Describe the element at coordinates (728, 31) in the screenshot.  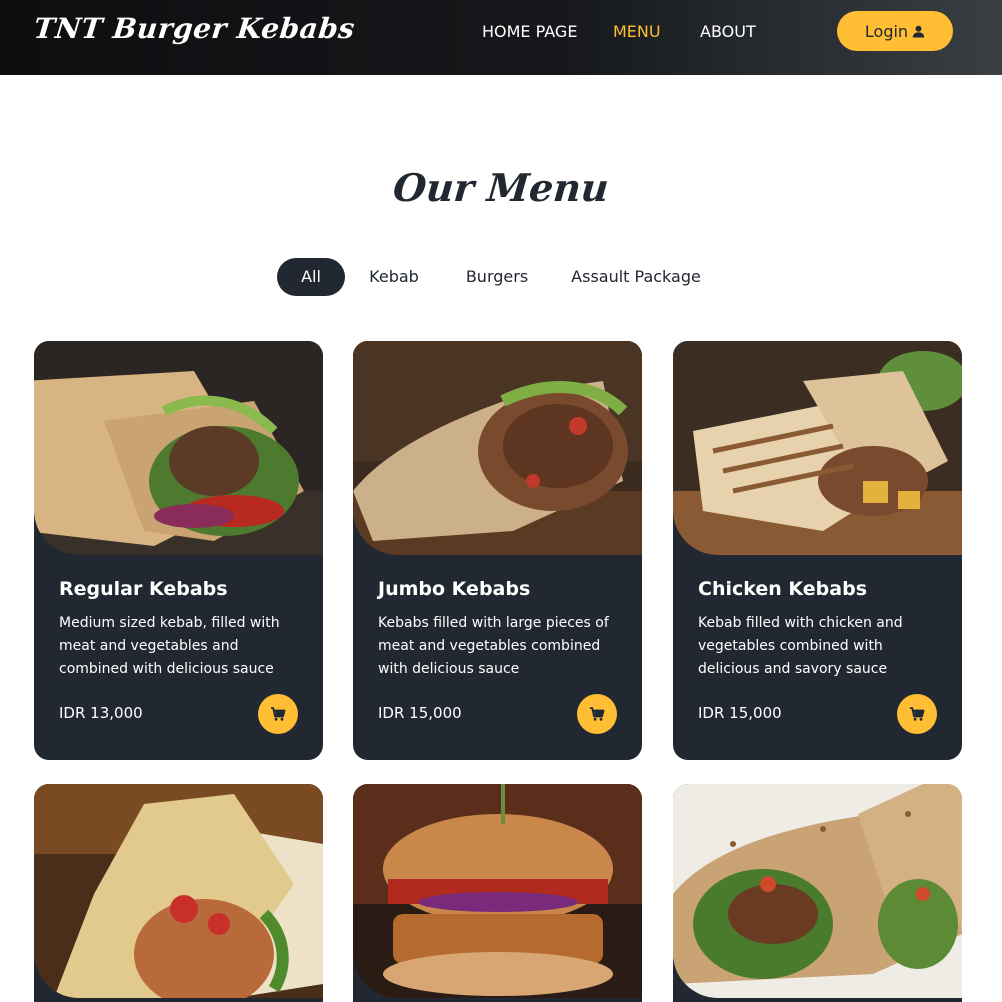
I see `nav-about: ABOUT` at that location.